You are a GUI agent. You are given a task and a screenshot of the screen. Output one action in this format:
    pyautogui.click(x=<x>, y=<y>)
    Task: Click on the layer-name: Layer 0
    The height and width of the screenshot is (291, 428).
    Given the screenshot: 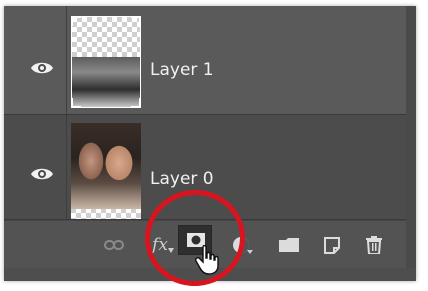 What is the action you would take?
    pyautogui.click(x=182, y=179)
    